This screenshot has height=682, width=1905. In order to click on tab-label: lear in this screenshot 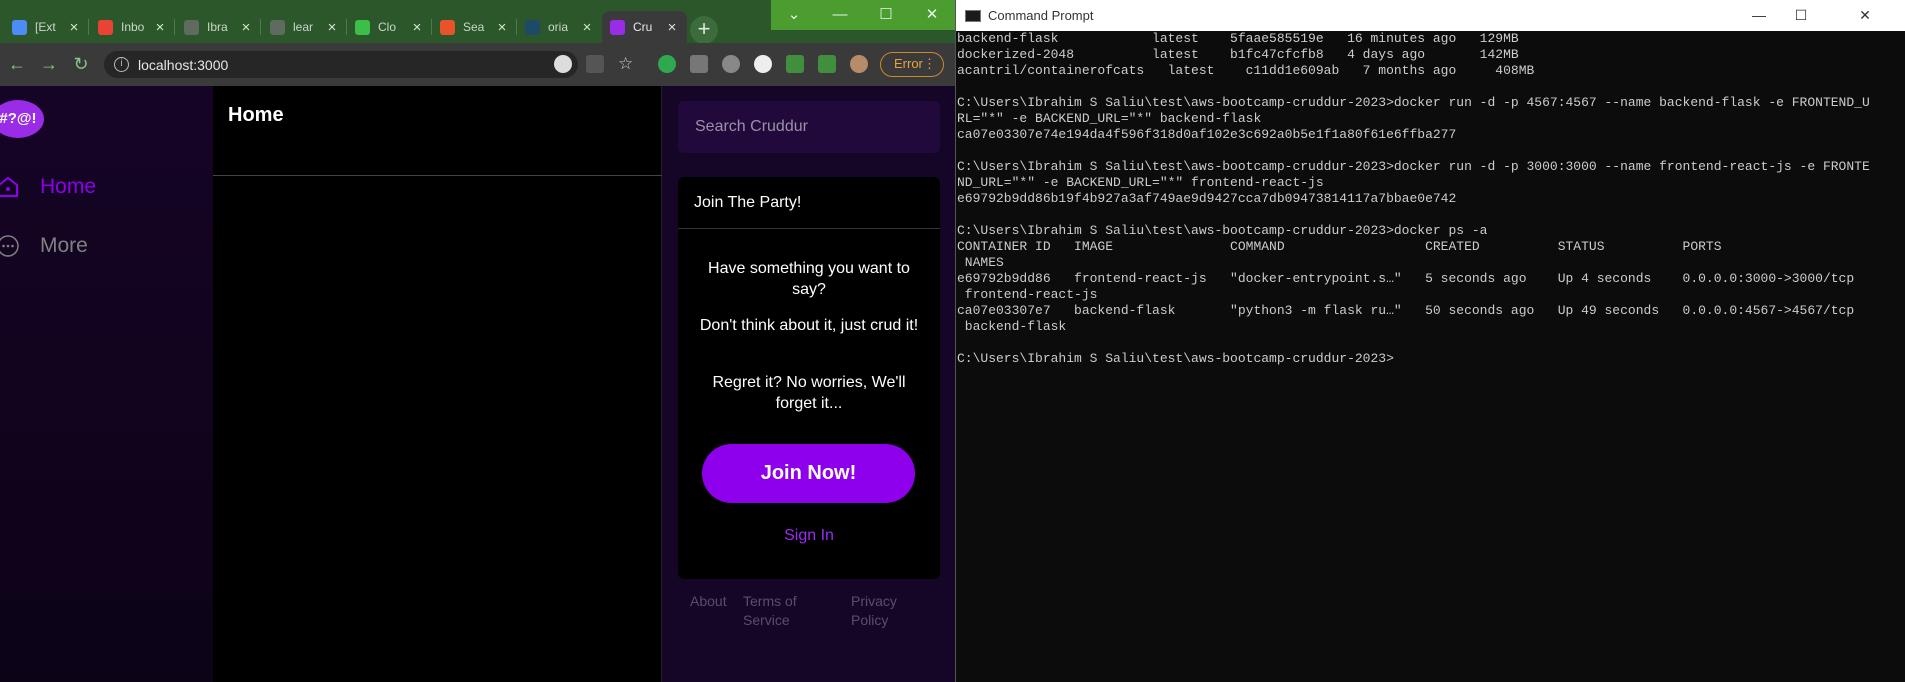, I will do `click(303, 27)`.